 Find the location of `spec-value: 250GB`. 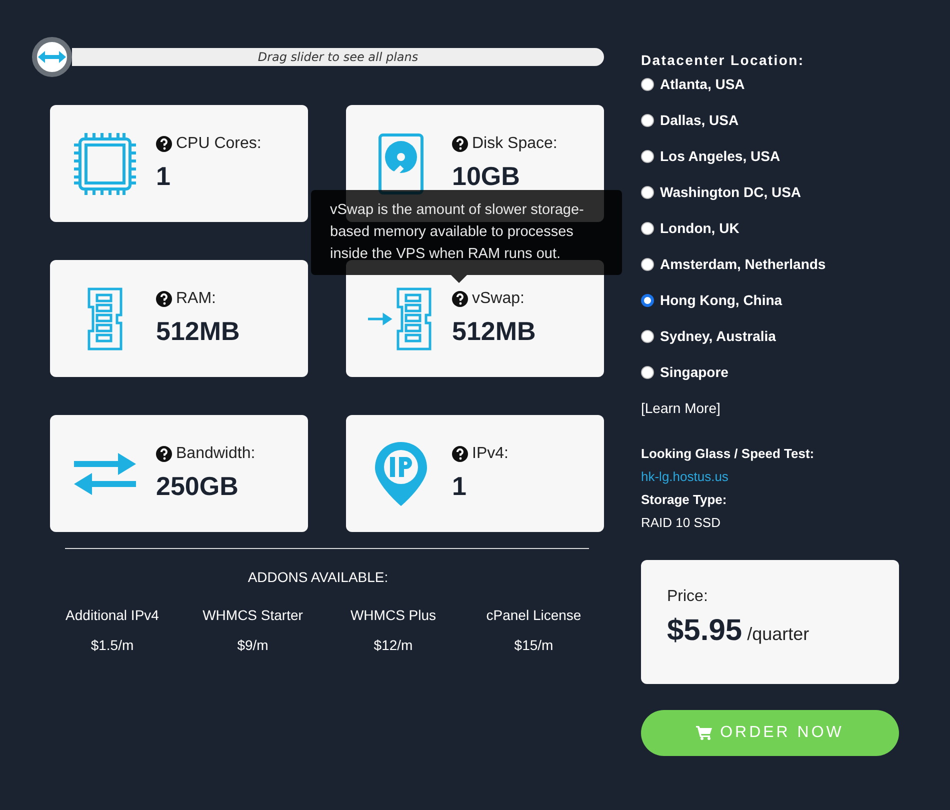

spec-value: 250GB is located at coordinates (198, 486).